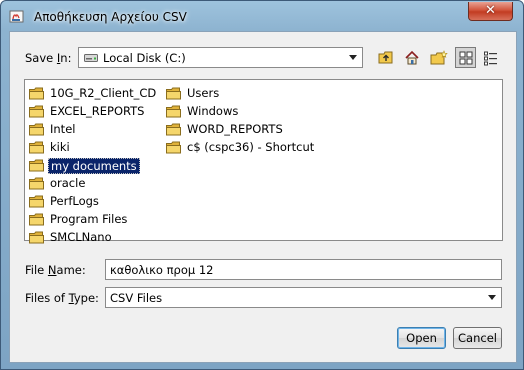 This screenshot has width=524, height=370. What do you see at coordinates (16, 16) in the screenshot?
I see `java-cup-icon` at bounding box center [16, 16].